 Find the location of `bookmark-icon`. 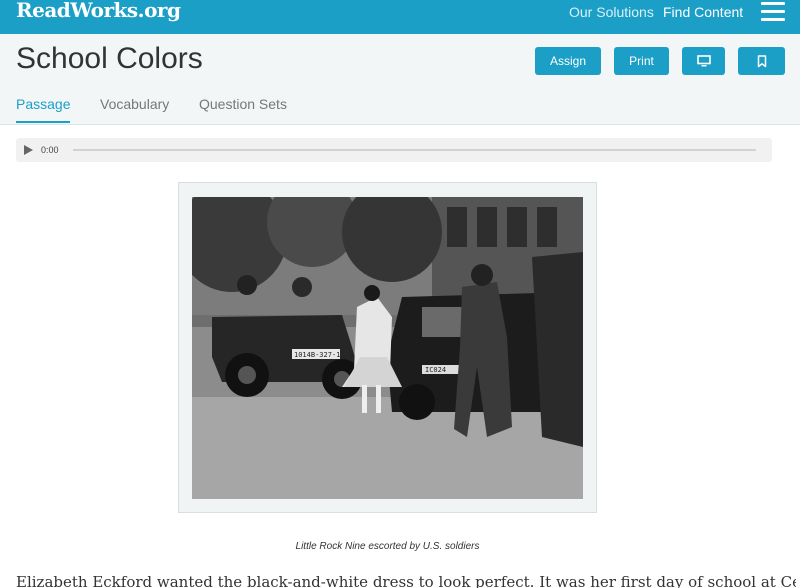

bookmark-icon is located at coordinates (761, 60).